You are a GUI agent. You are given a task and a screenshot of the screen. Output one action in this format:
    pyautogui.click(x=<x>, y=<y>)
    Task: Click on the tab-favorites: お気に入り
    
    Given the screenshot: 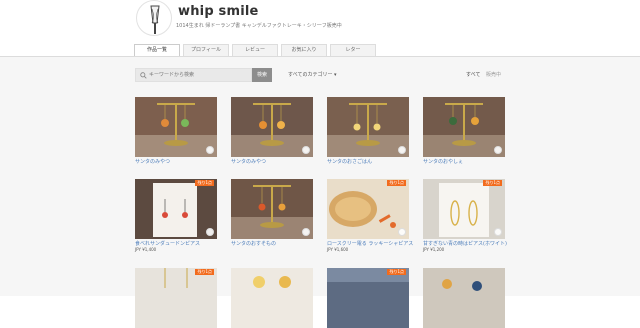 What is the action you would take?
    pyautogui.click(x=304, y=50)
    